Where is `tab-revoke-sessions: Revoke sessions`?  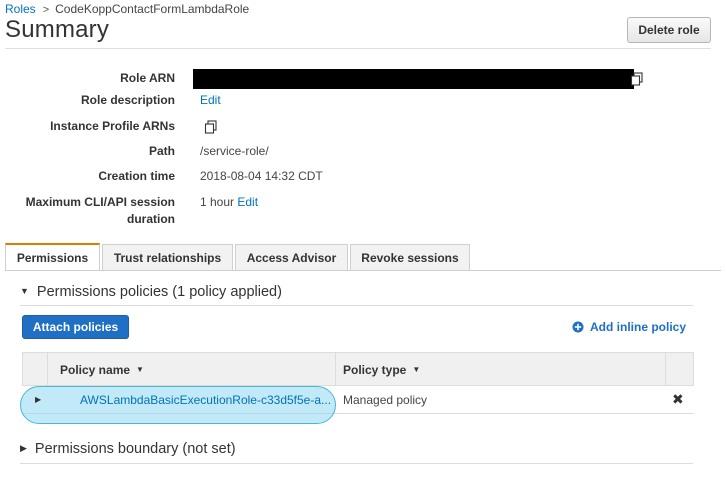
tab-revoke-sessions: Revoke sessions is located at coordinates (410, 257).